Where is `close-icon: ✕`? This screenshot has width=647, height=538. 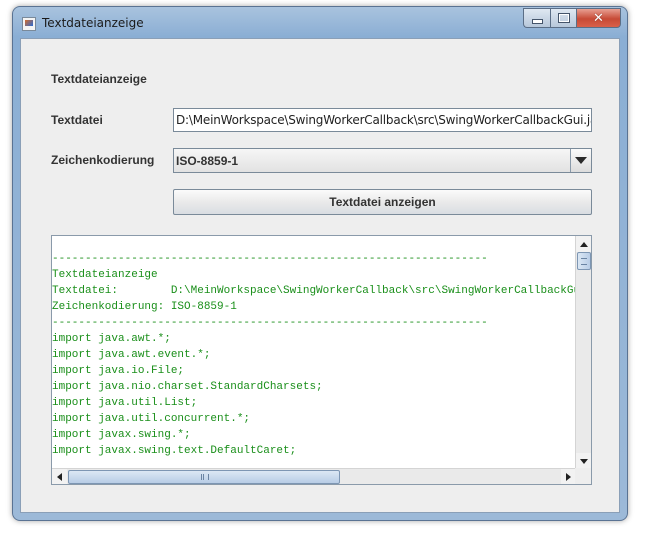 close-icon: ✕ is located at coordinates (598, 18).